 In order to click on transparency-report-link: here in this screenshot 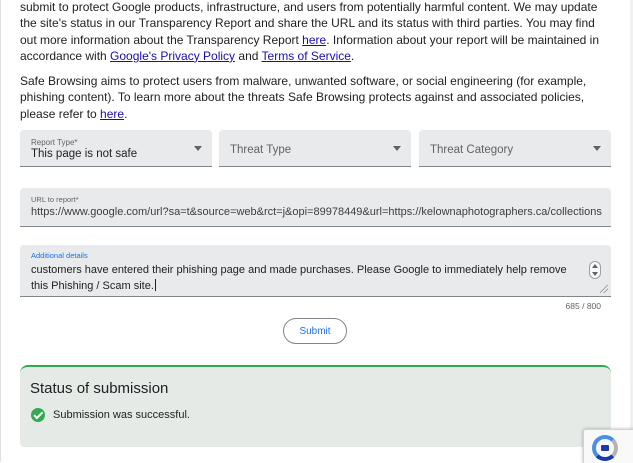, I will do `click(314, 40)`.